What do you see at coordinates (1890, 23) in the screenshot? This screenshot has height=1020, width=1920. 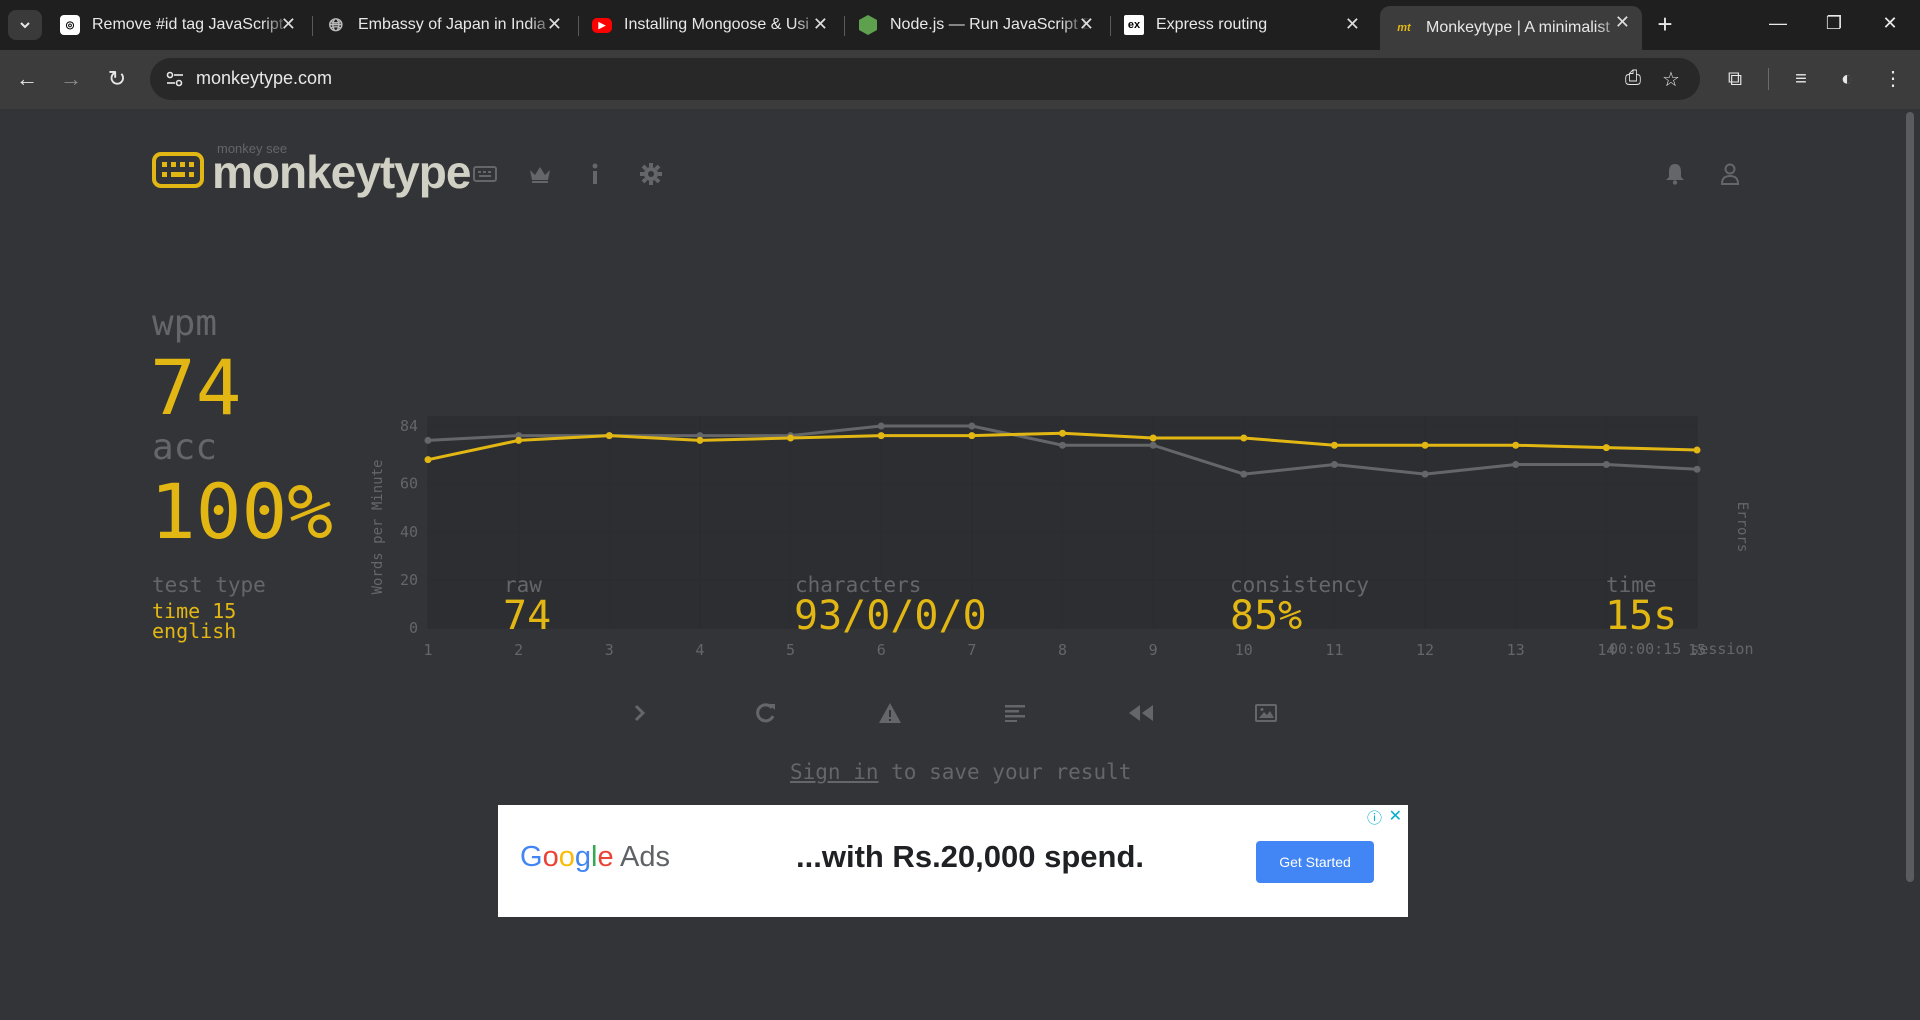 I see `close-window-icon: ✕` at bounding box center [1890, 23].